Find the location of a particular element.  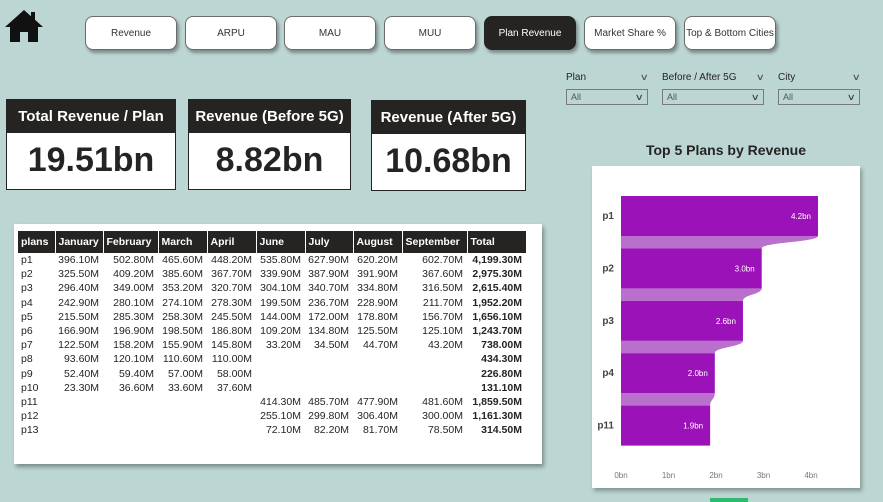

table-cell-total: 4,199.30M is located at coordinates (497, 260).